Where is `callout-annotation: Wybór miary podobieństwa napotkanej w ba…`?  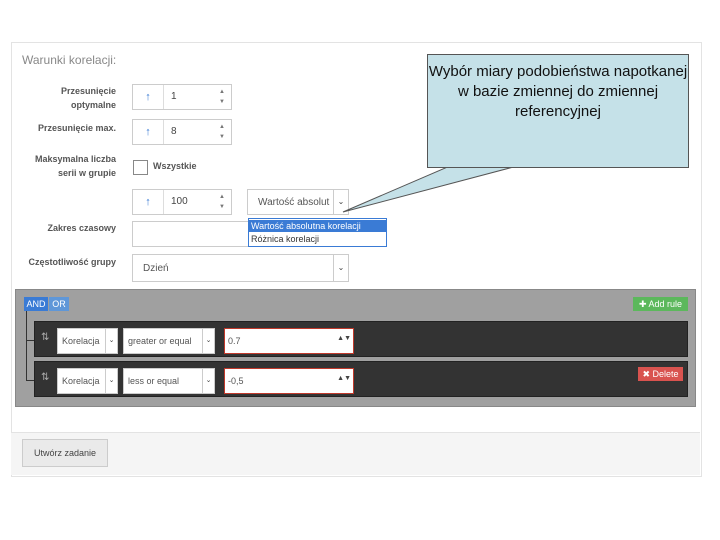
callout-annotation: Wybór miary podobieństwa napotkanej w ba… is located at coordinates (558, 111).